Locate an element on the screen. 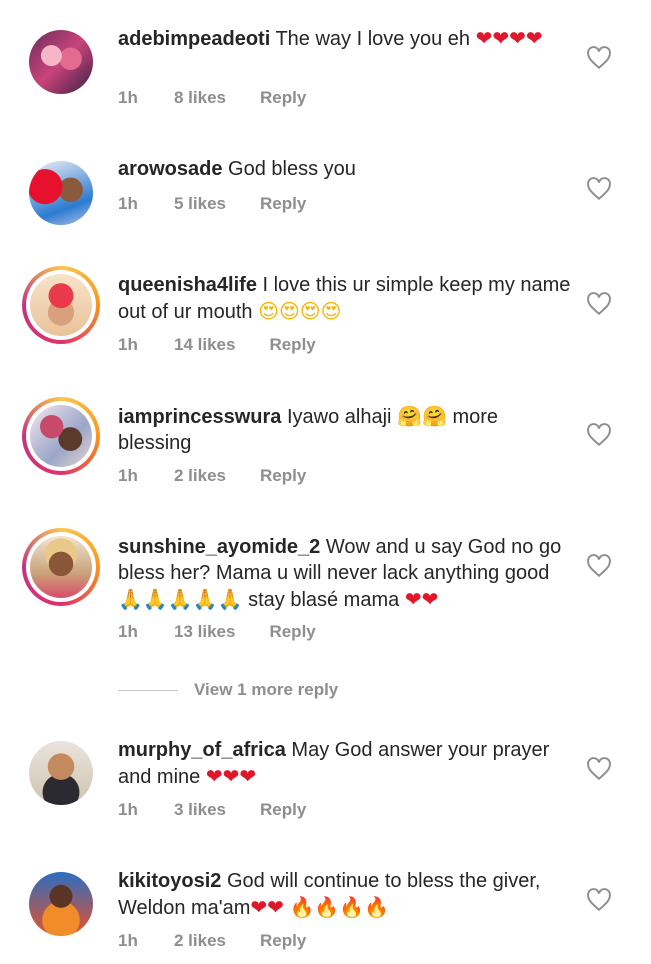 The image size is (651, 964). comment-meta: 1h 5 likes Reply is located at coordinates (212, 204).